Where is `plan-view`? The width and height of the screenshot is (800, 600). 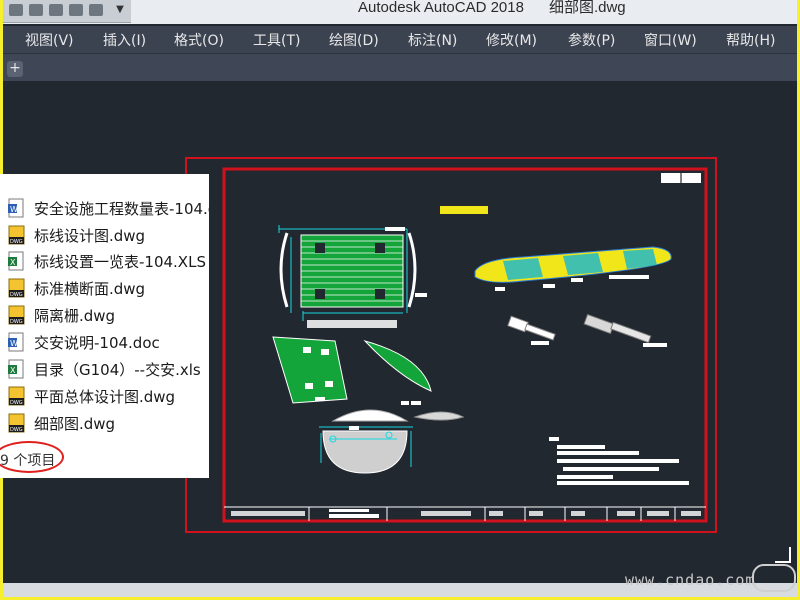
plan-view is located at coordinates (352, 276).